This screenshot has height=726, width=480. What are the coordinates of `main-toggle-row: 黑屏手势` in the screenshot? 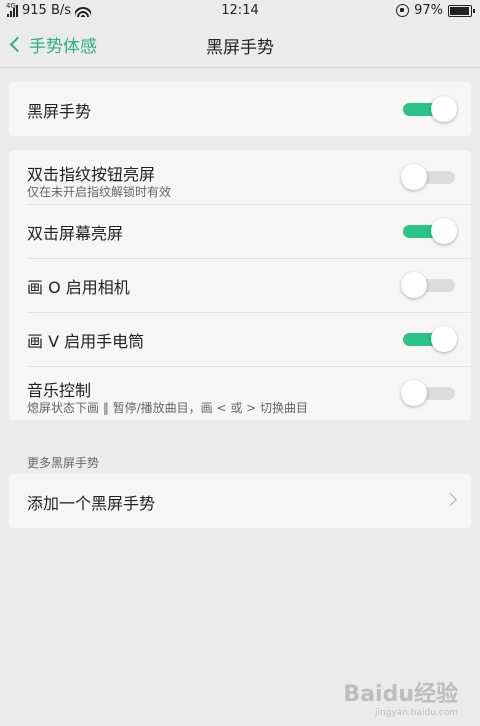 It's located at (240, 109).